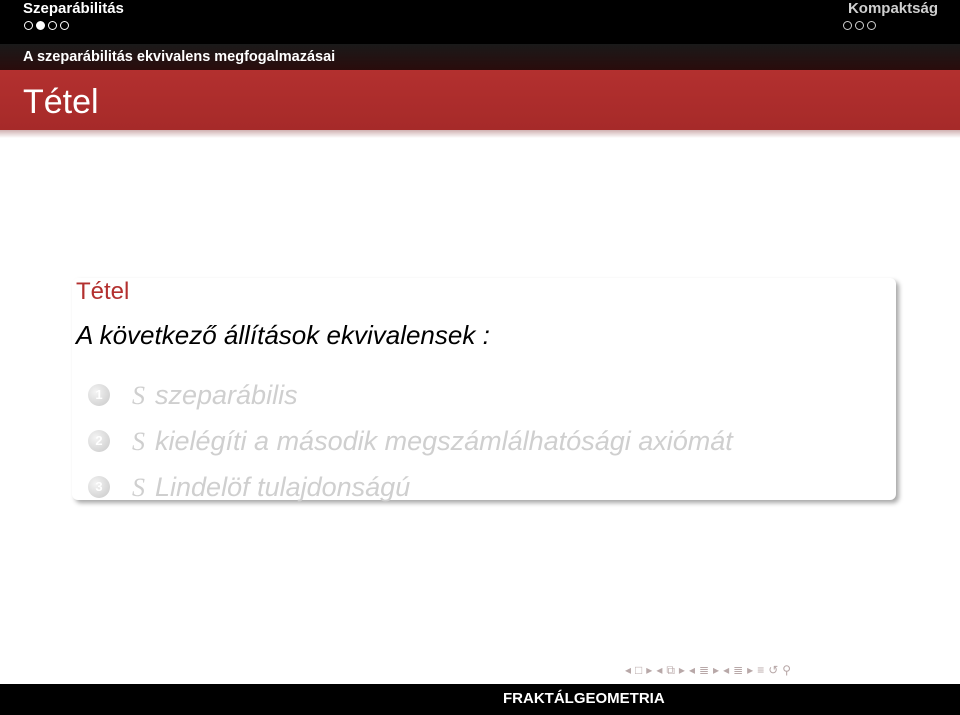 This screenshot has height=715, width=960. Describe the element at coordinates (480, 100) in the screenshot. I see `frame-title-bar: Tétel` at that location.